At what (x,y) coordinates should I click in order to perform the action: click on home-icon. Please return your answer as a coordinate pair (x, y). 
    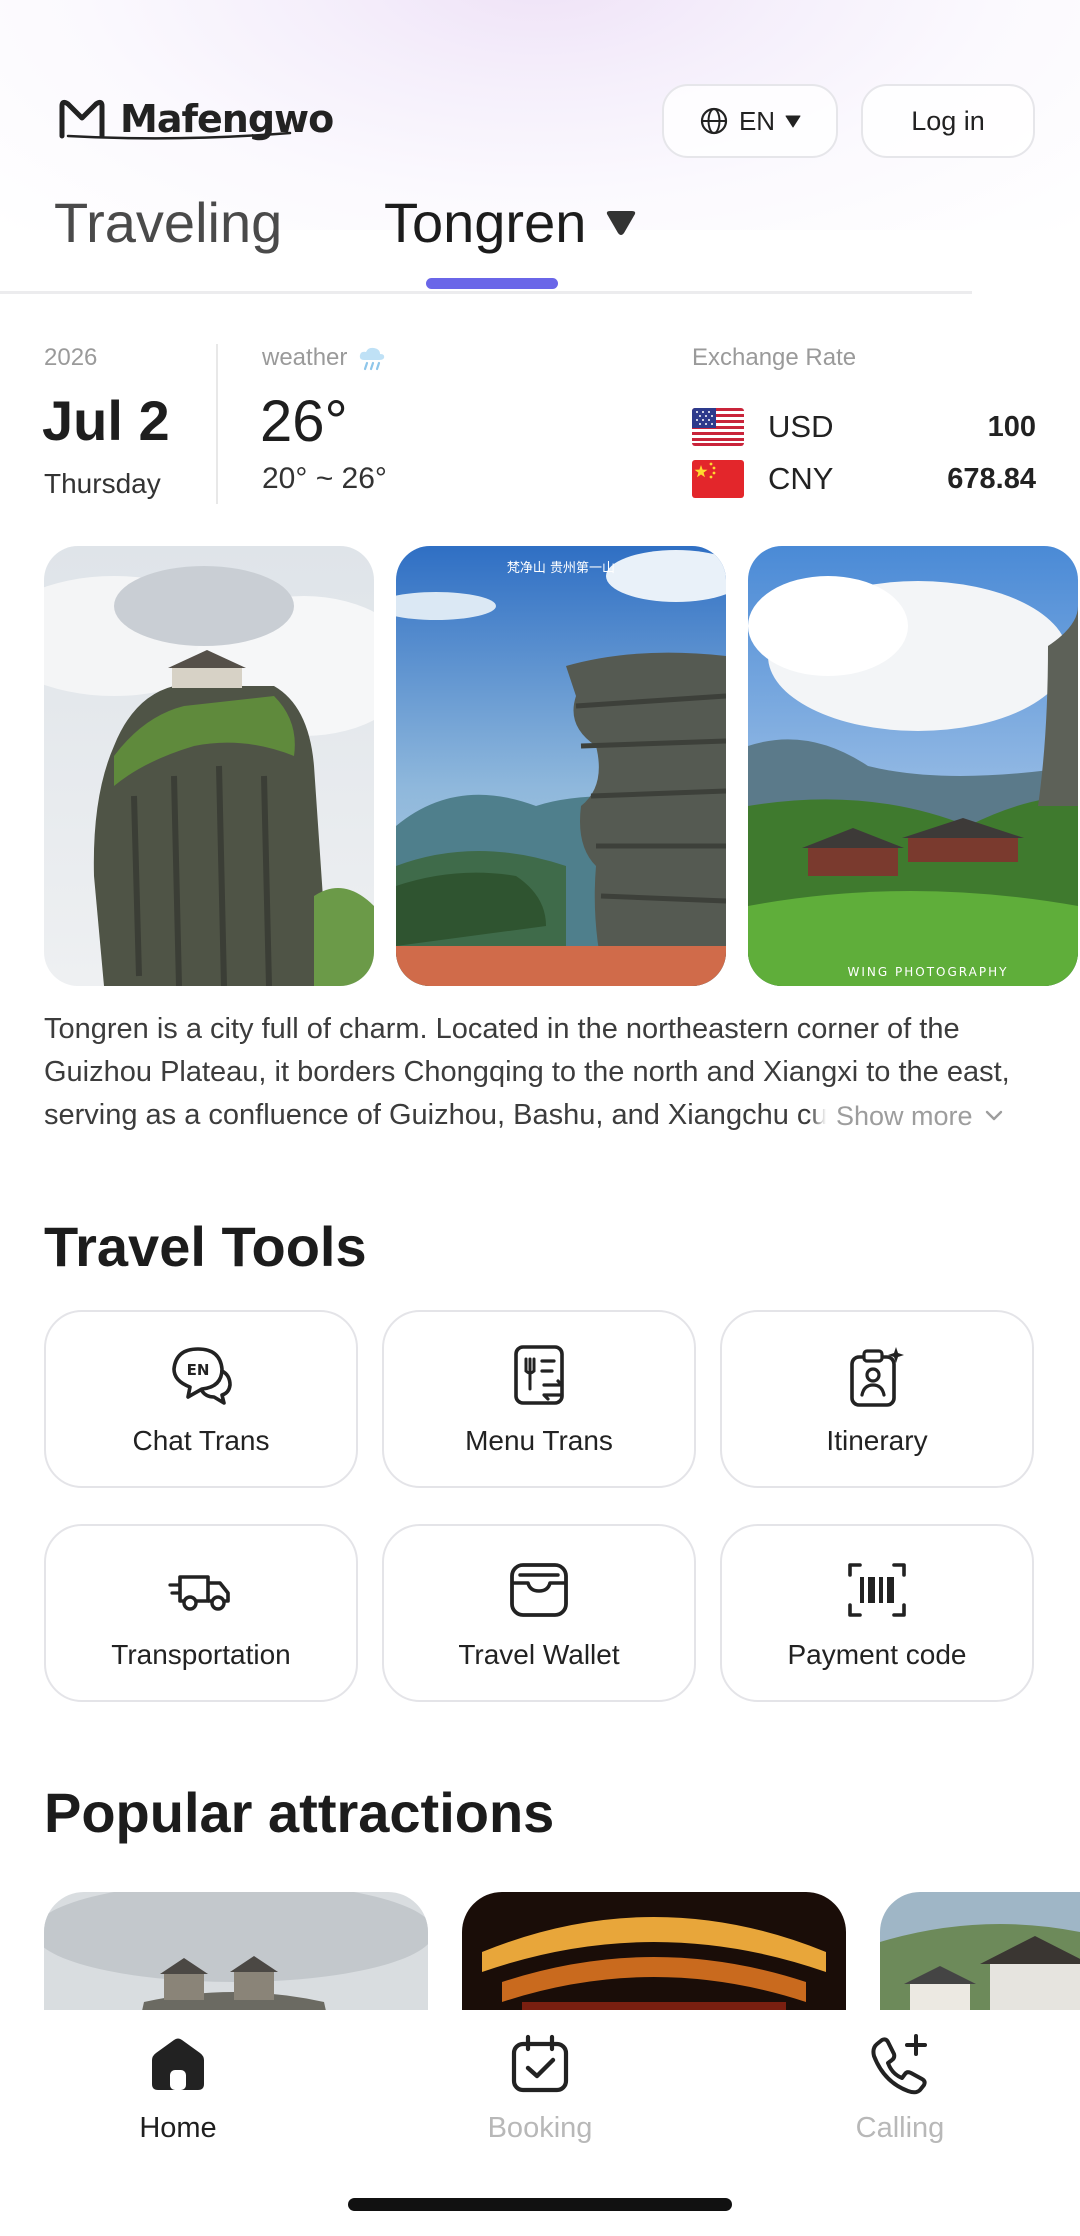
    Looking at the image, I should click on (178, 2064).